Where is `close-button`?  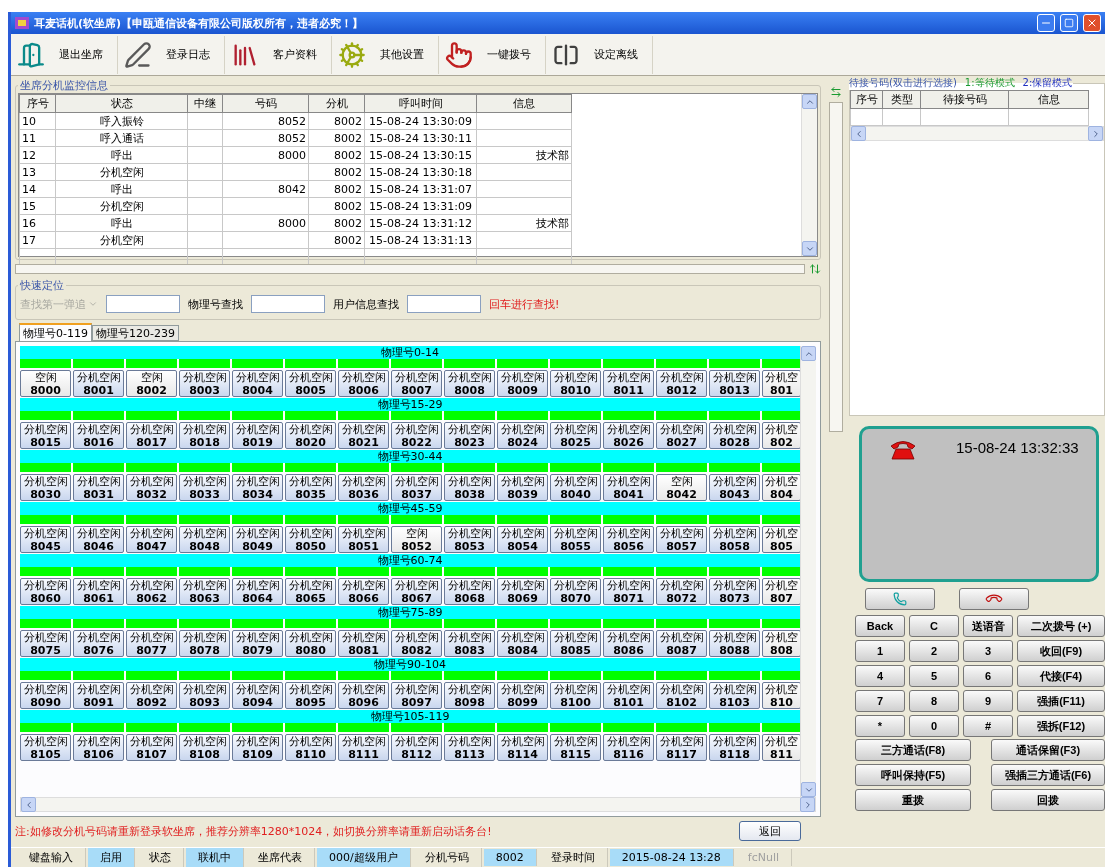
close-button is located at coordinates (1092, 23).